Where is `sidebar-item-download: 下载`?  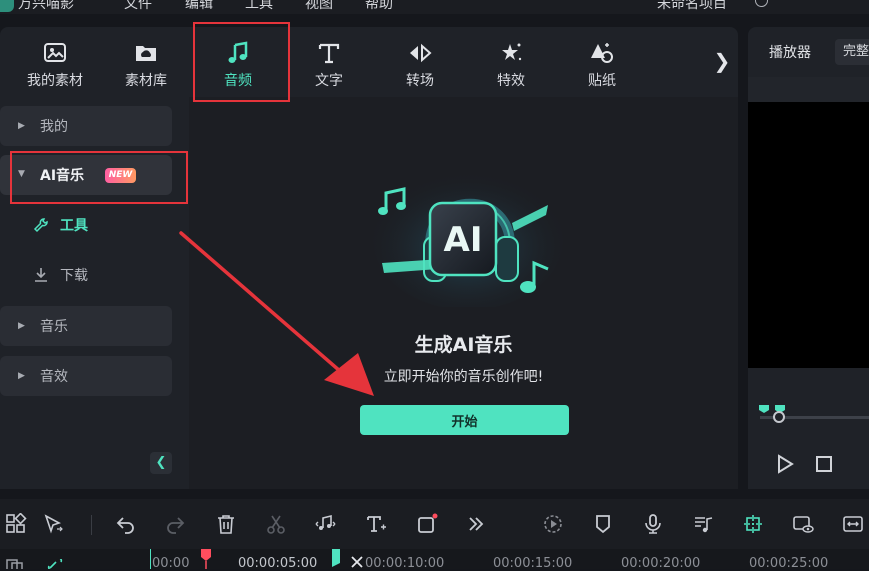 sidebar-item-download: 下载 is located at coordinates (86, 275).